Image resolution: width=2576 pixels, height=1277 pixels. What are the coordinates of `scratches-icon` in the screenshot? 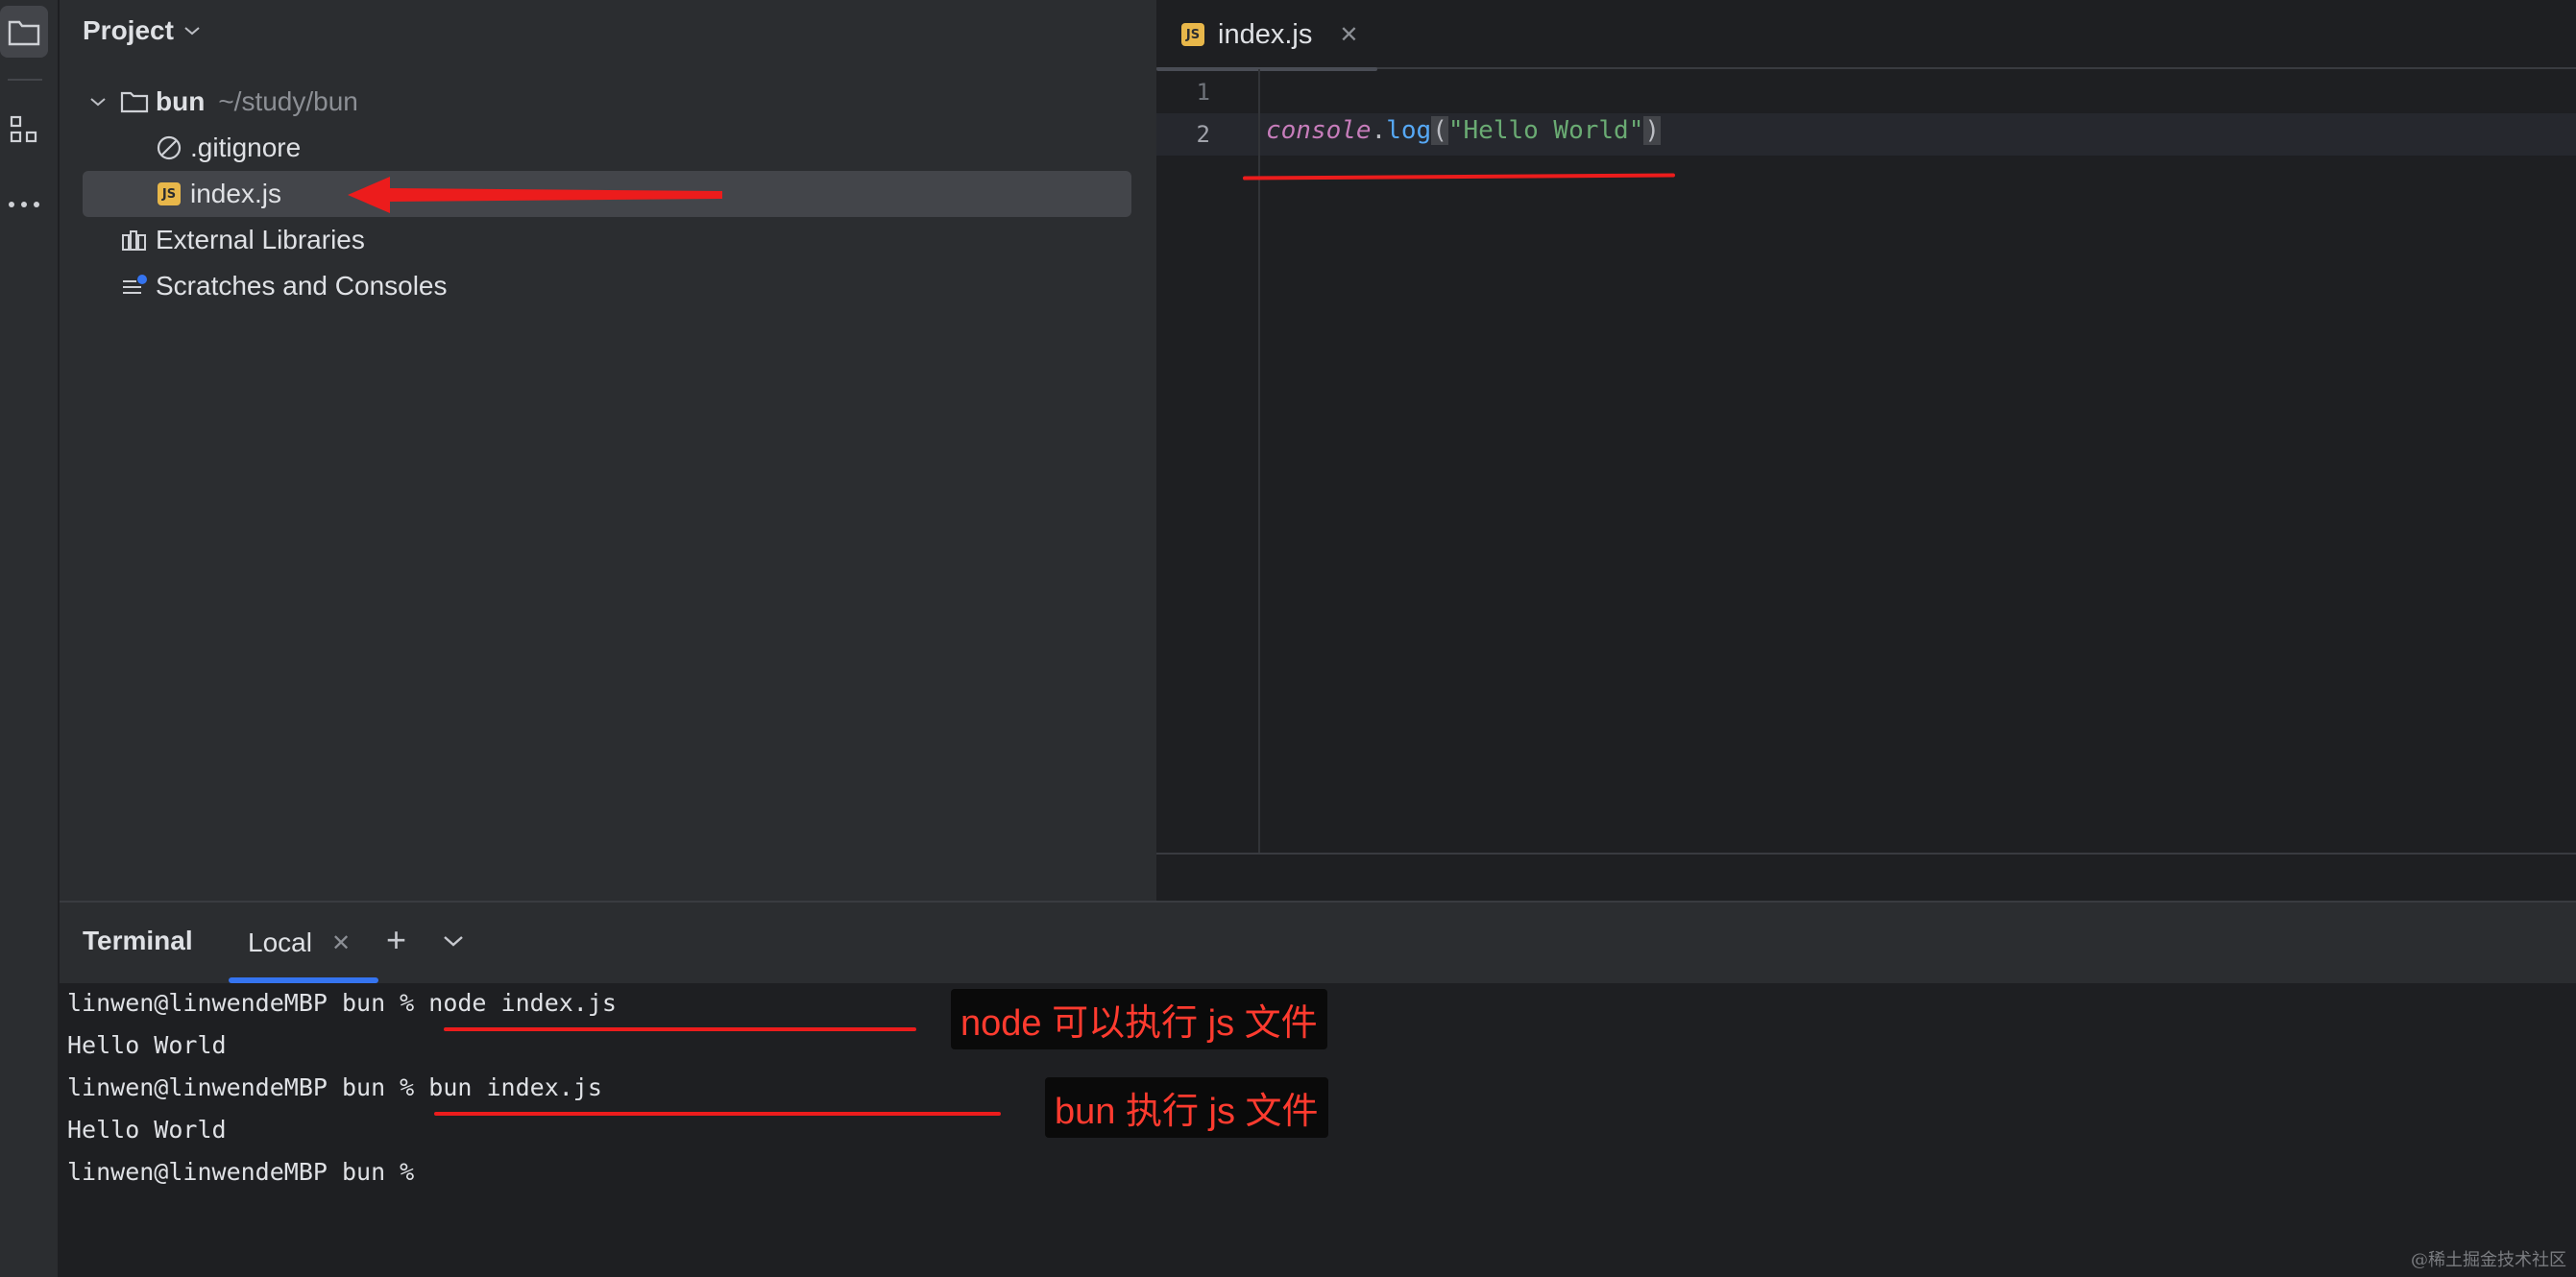 It's located at (135, 286).